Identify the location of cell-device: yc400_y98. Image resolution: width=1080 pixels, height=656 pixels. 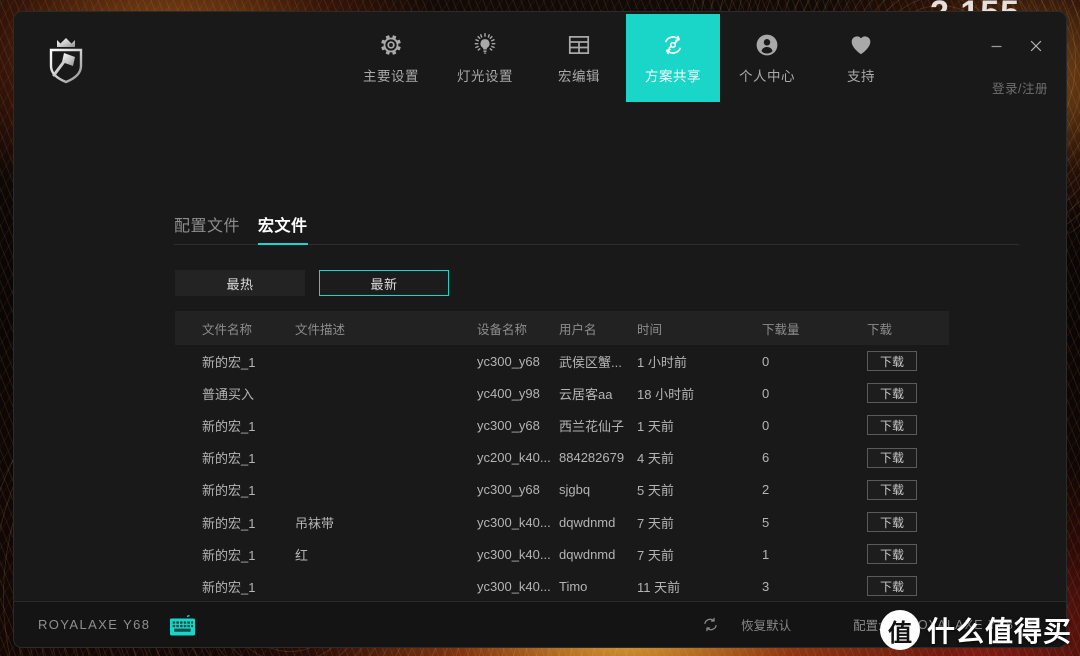
(508, 393).